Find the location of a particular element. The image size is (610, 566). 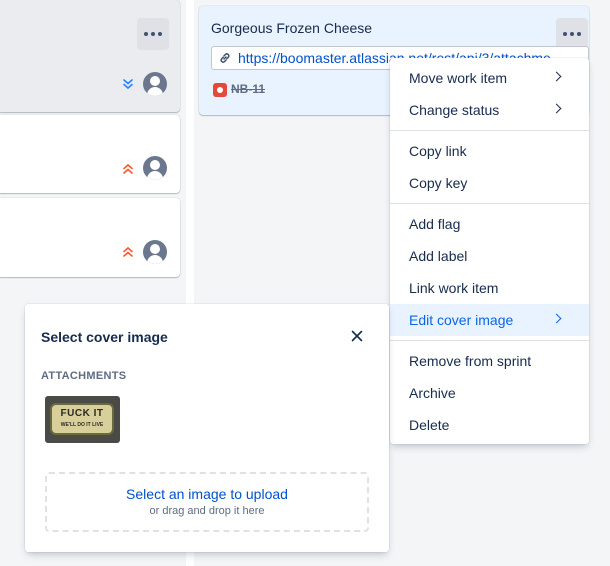

menu-item-label: Add label is located at coordinates (438, 256).